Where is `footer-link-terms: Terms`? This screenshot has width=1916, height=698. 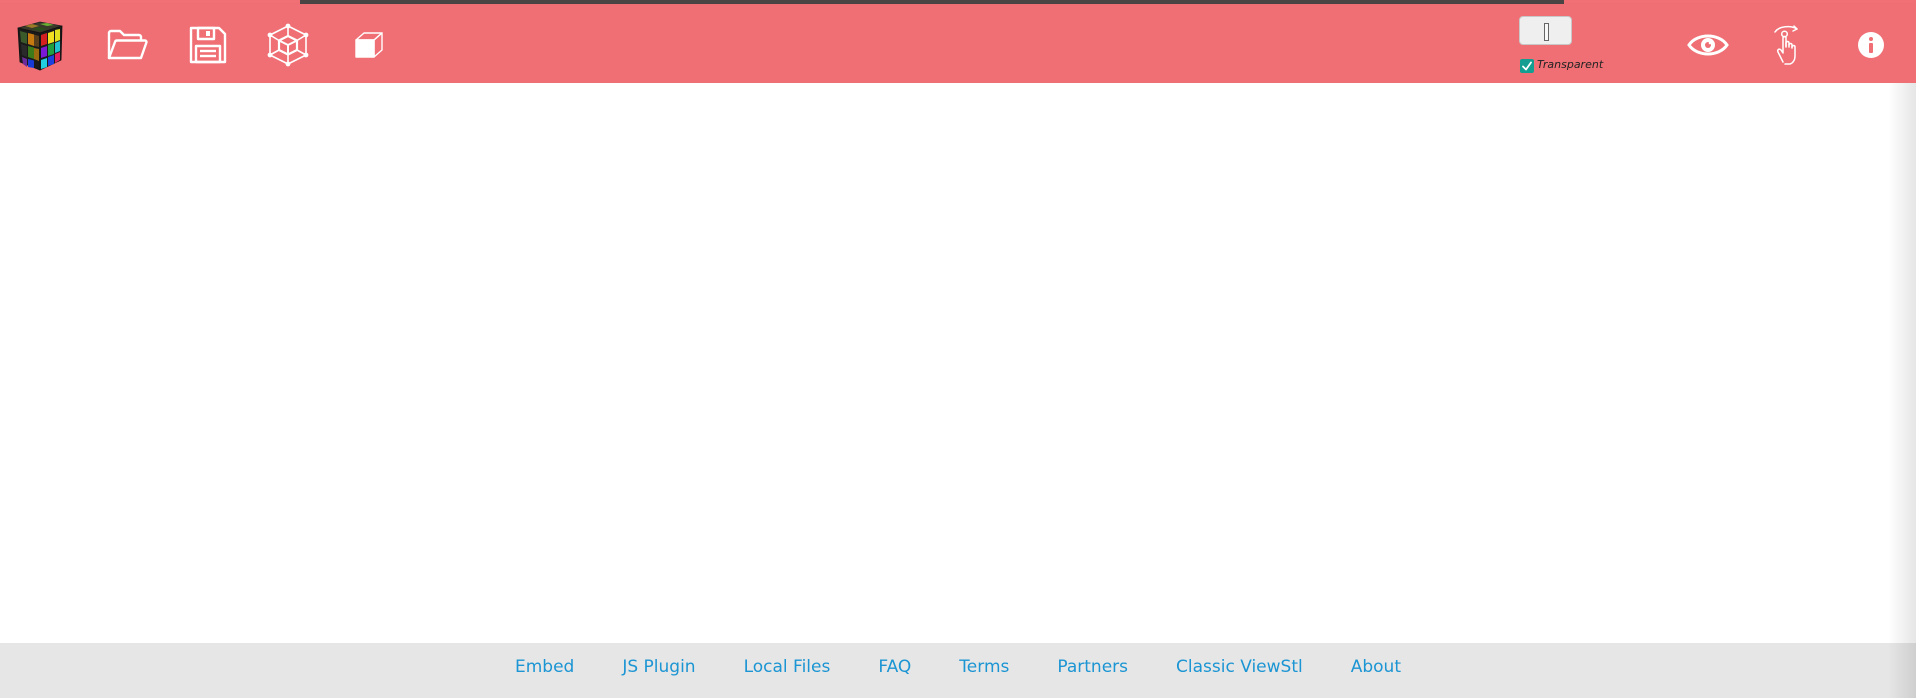 footer-link-terms: Terms is located at coordinates (984, 667).